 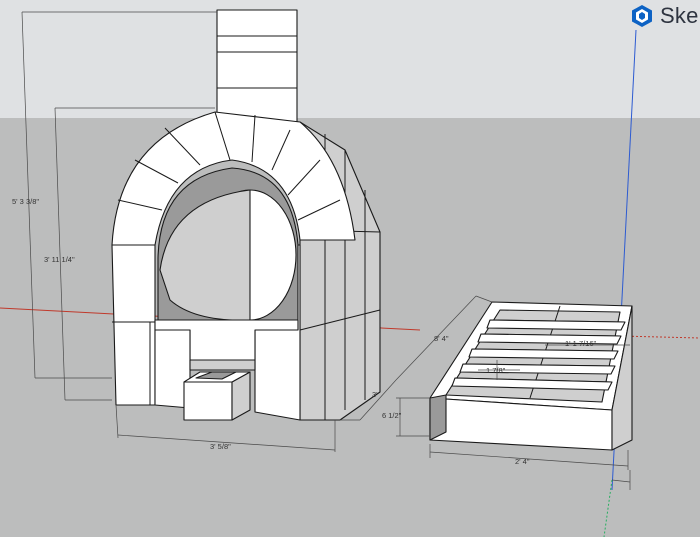 I want to click on chimney, so click(x=257, y=66).